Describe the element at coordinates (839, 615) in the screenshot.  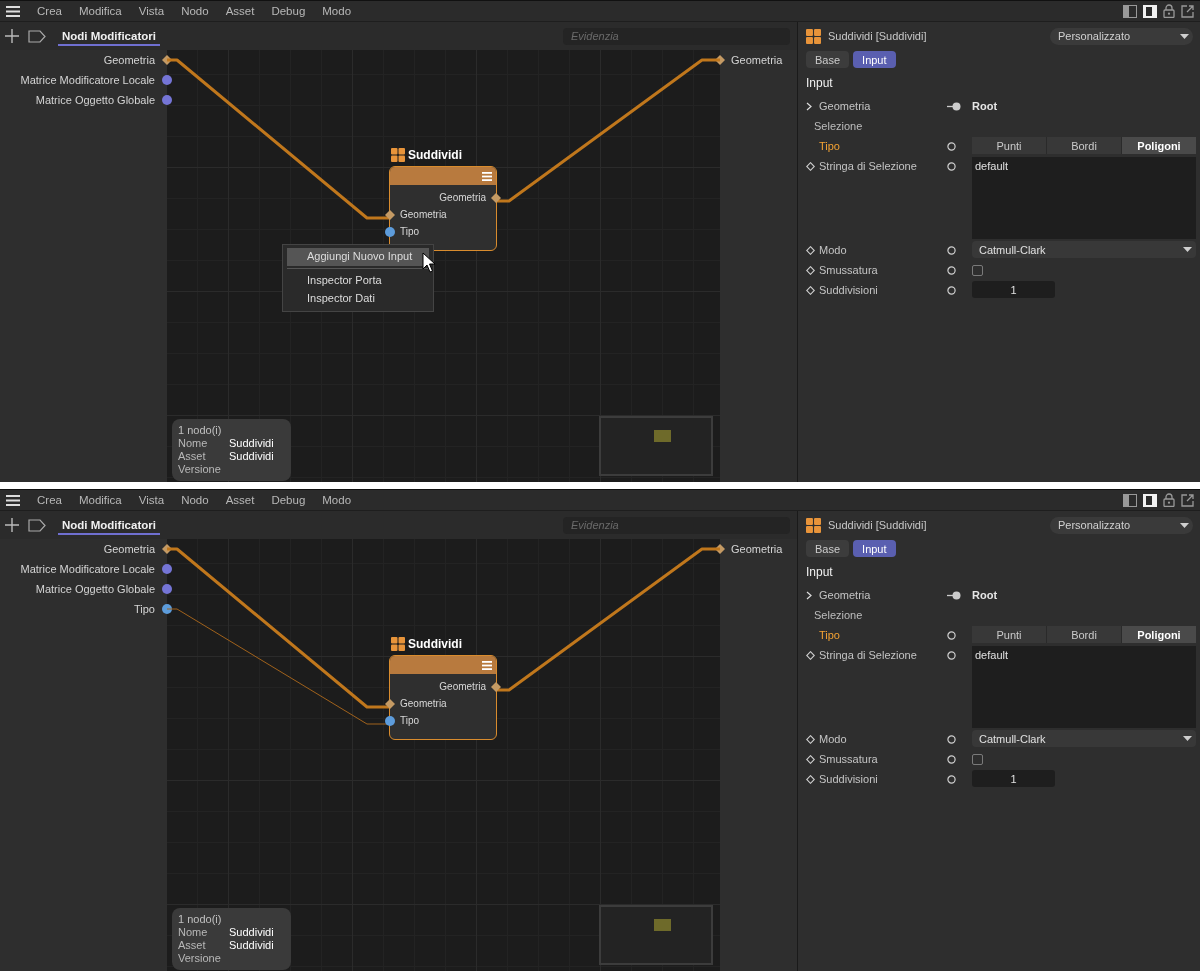
I see `group-label: Selezione` at that location.